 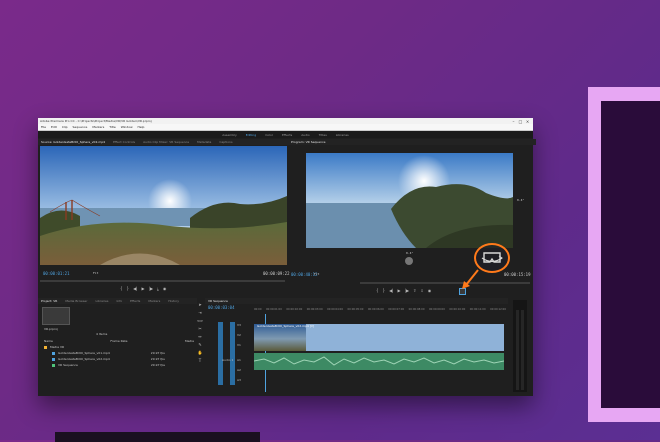 What do you see at coordinates (199, 312) in the screenshot?
I see `track-select-icon: ⇥` at bounding box center [199, 312].